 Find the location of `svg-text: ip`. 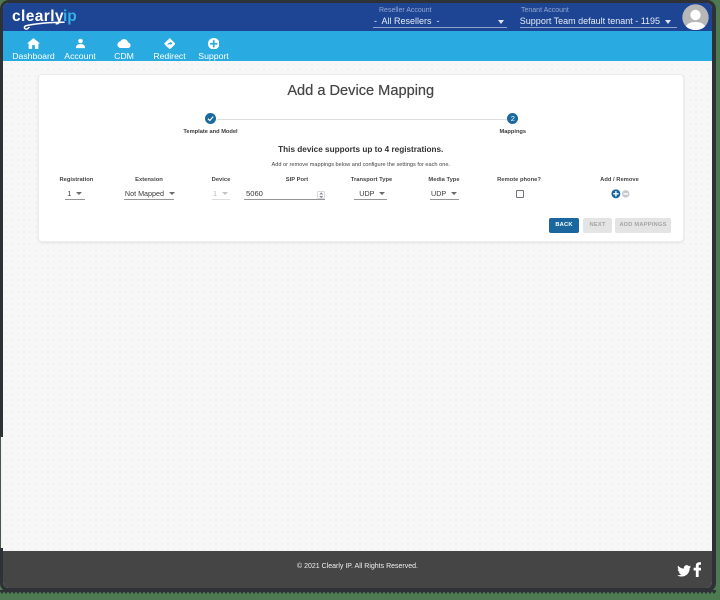

svg-text: ip is located at coordinates (70, 16).